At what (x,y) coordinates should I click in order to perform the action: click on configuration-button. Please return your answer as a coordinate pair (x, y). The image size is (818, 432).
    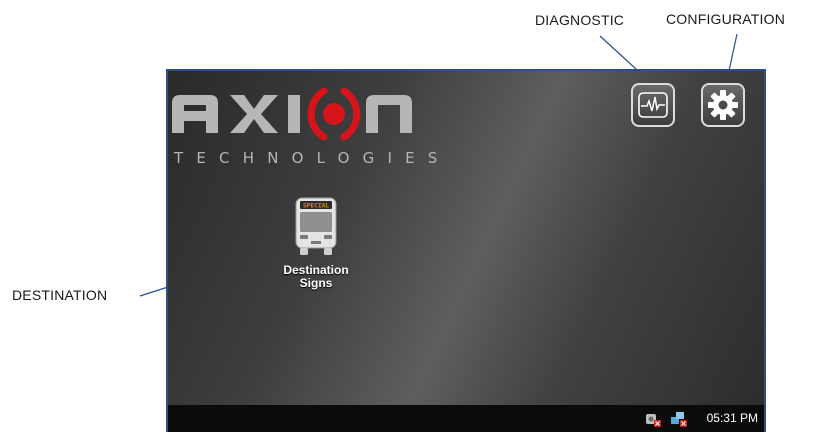
    Looking at the image, I should click on (723, 105).